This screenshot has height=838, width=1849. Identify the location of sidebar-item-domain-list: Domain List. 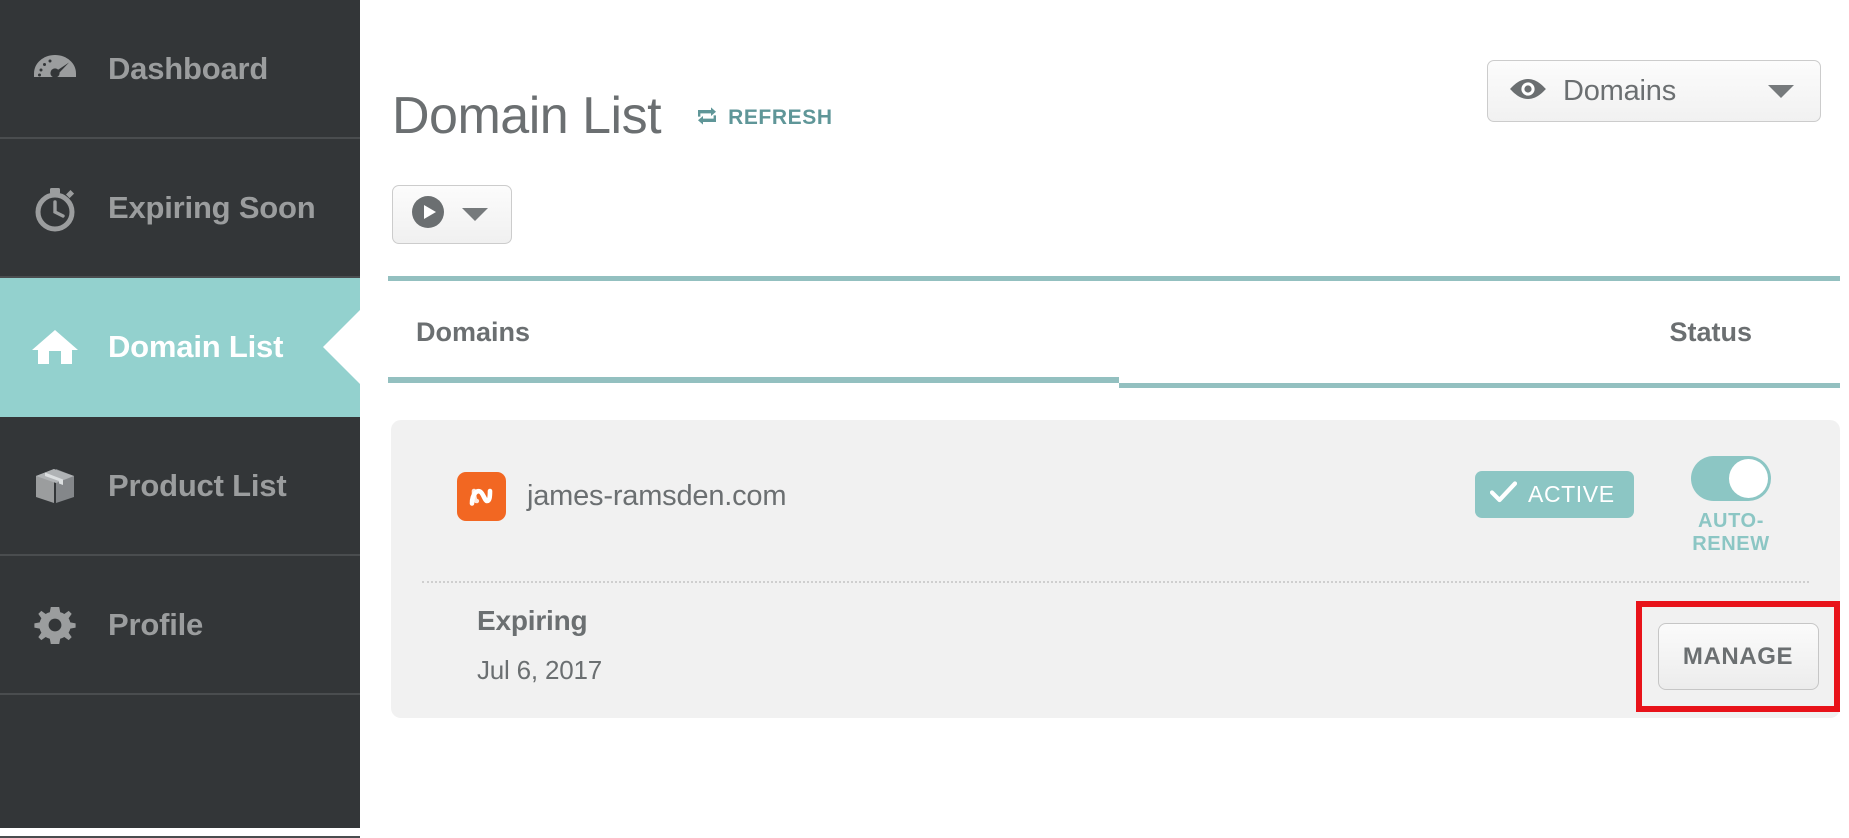
(180, 347).